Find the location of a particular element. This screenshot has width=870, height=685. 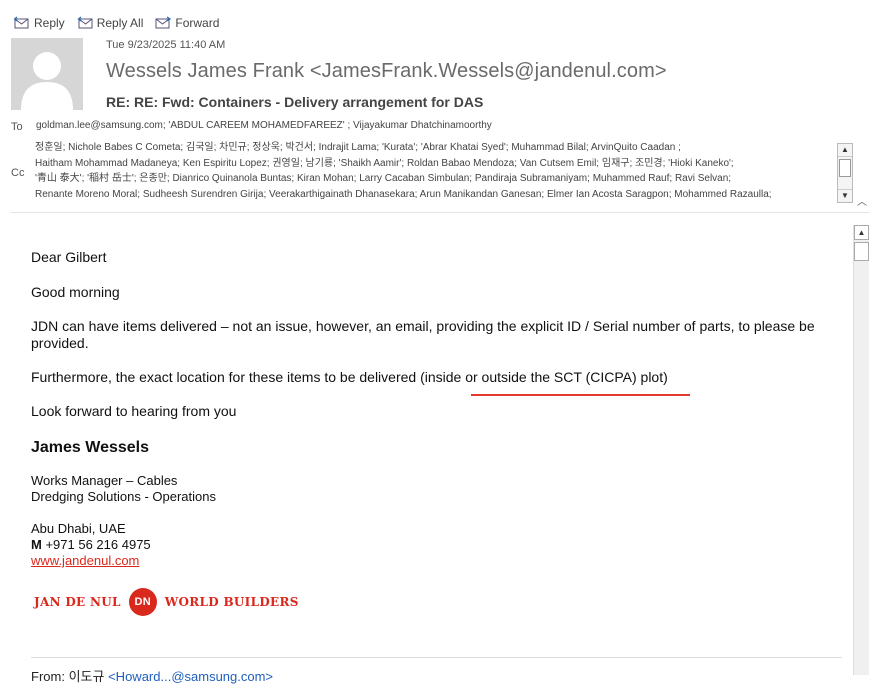

logo-mark: DN is located at coordinates (142, 602).